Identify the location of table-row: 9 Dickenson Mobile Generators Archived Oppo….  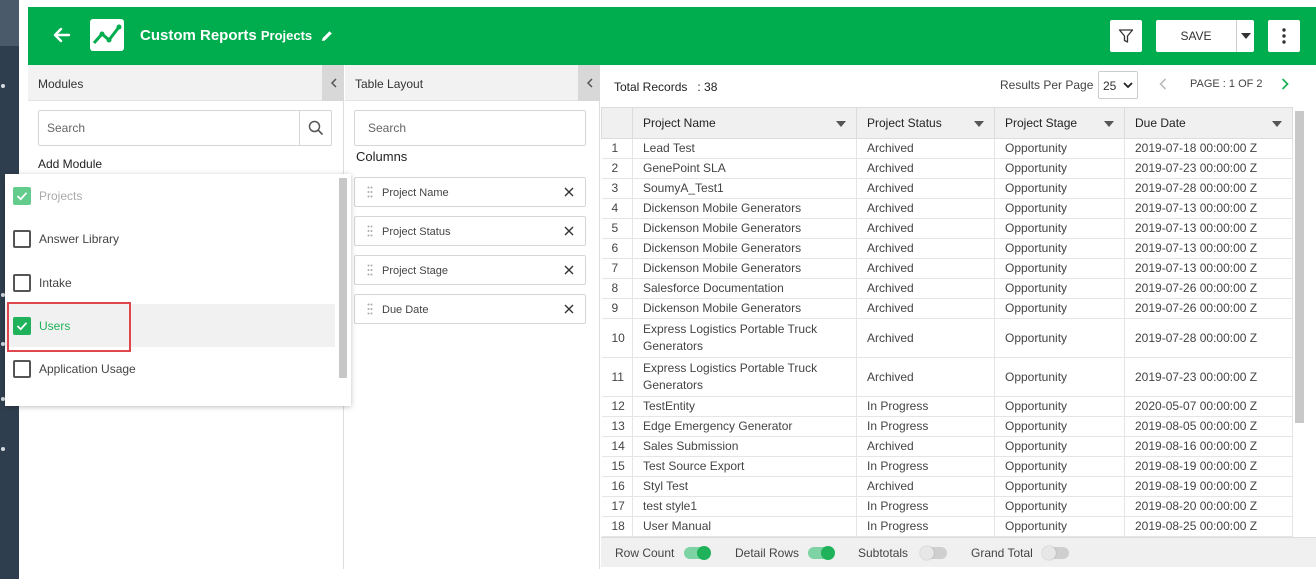
(947, 308).